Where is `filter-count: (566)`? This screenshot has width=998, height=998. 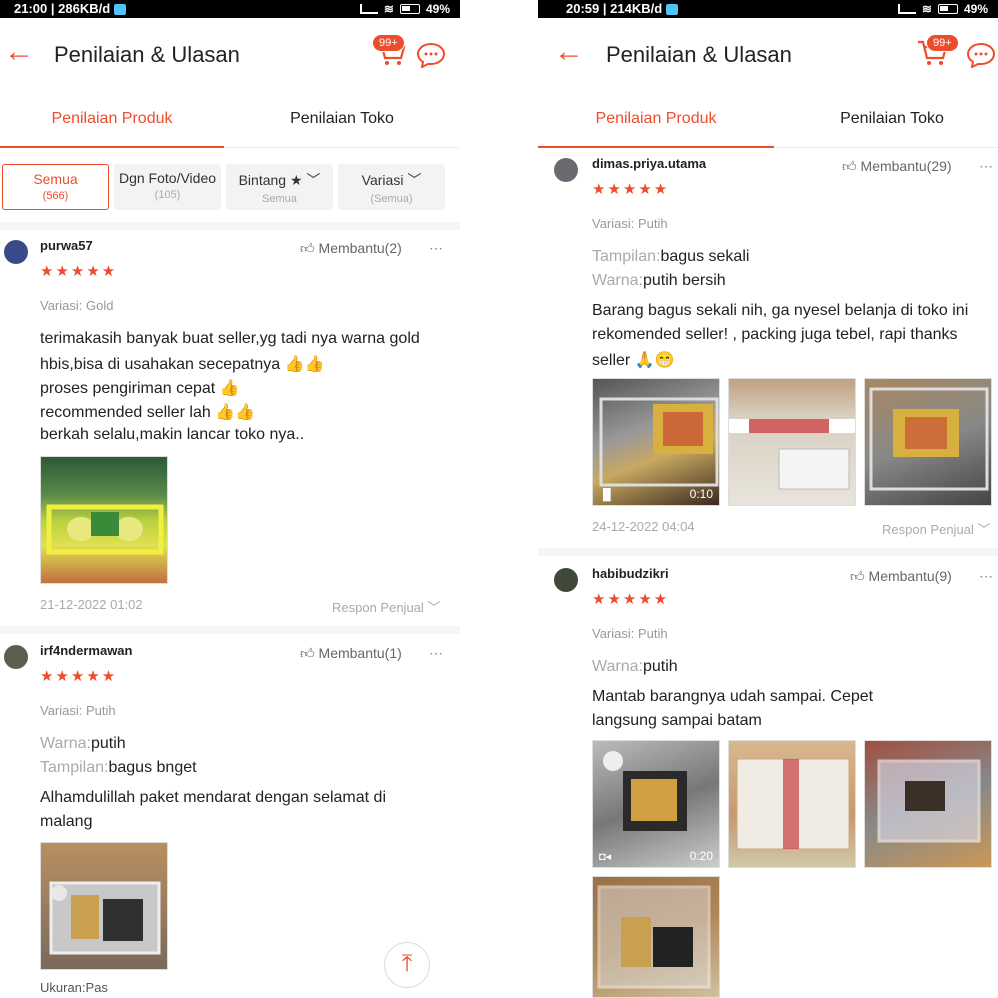
filter-count: (566) is located at coordinates (55, 196).